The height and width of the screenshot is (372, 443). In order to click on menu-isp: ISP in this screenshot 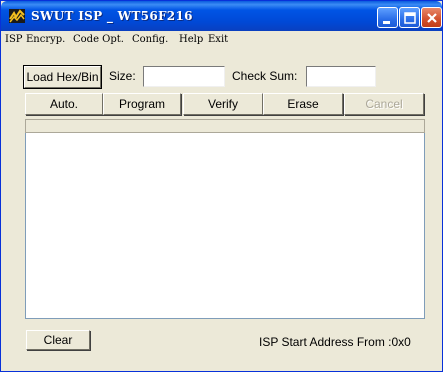, I will do `click(14, 39)`.